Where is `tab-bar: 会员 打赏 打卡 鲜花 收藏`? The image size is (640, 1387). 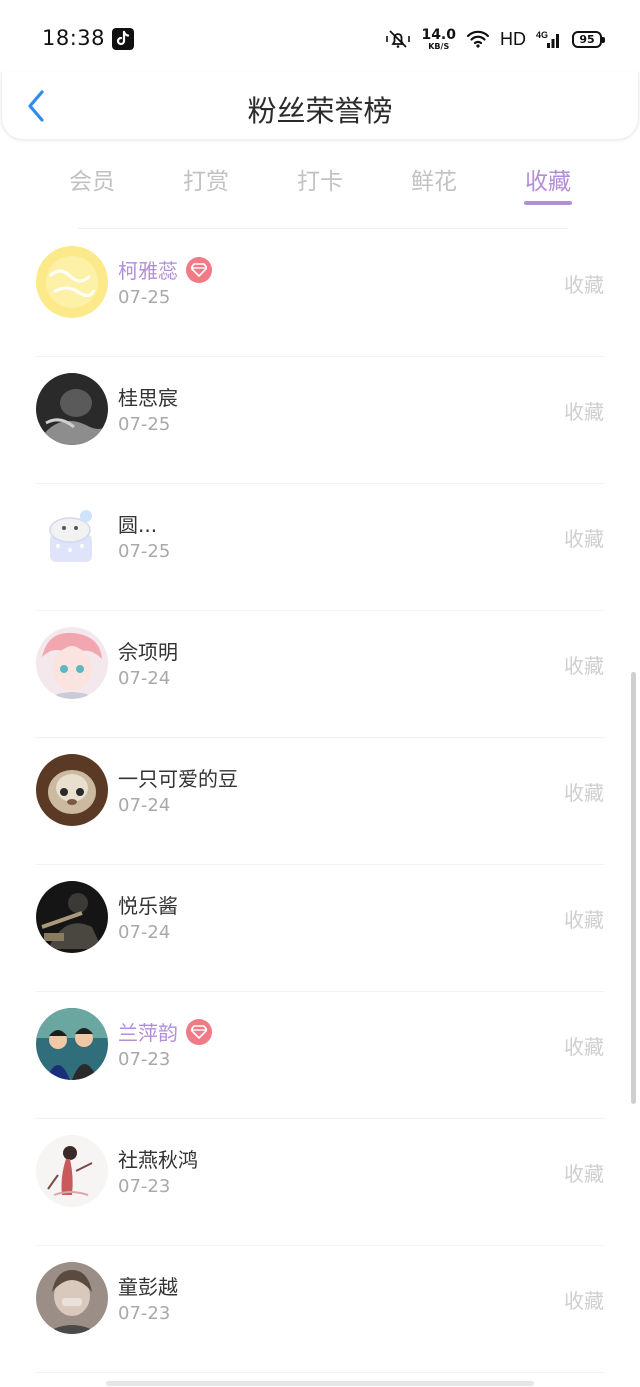 tab-bar: 会员 打赏 打卡 鲜花 收藏 is located at coordinates (320, 180).